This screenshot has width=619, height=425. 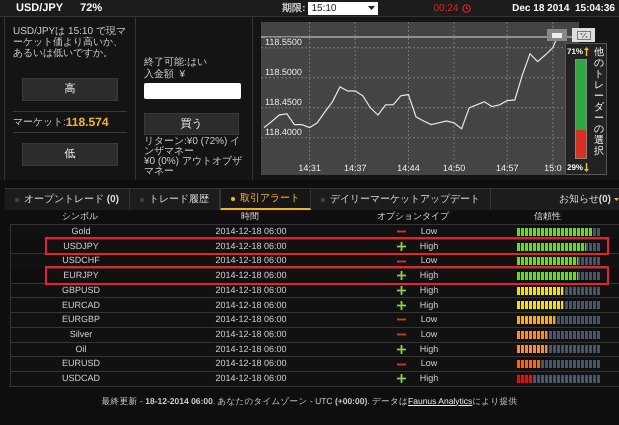 What do you see at coordinates (413, 217) in the screenshot?
I see `column-header: オプションタイプ` at bounding box center [413, 217].